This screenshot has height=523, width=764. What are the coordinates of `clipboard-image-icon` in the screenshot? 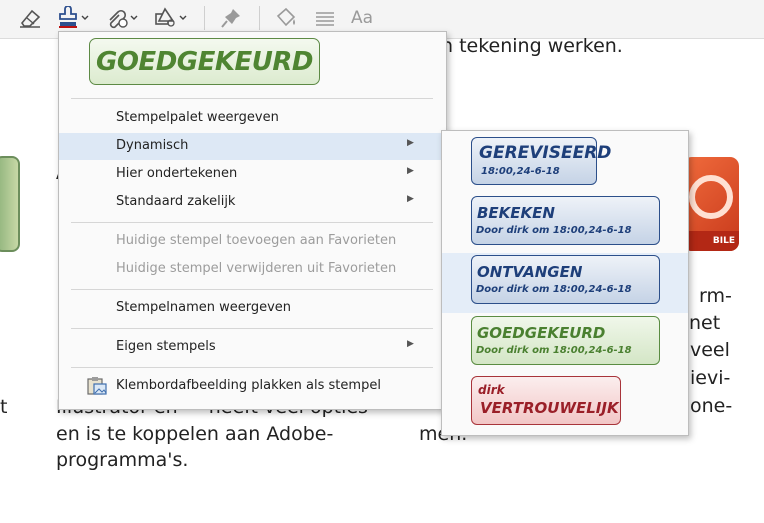 It's located at (97, 388).